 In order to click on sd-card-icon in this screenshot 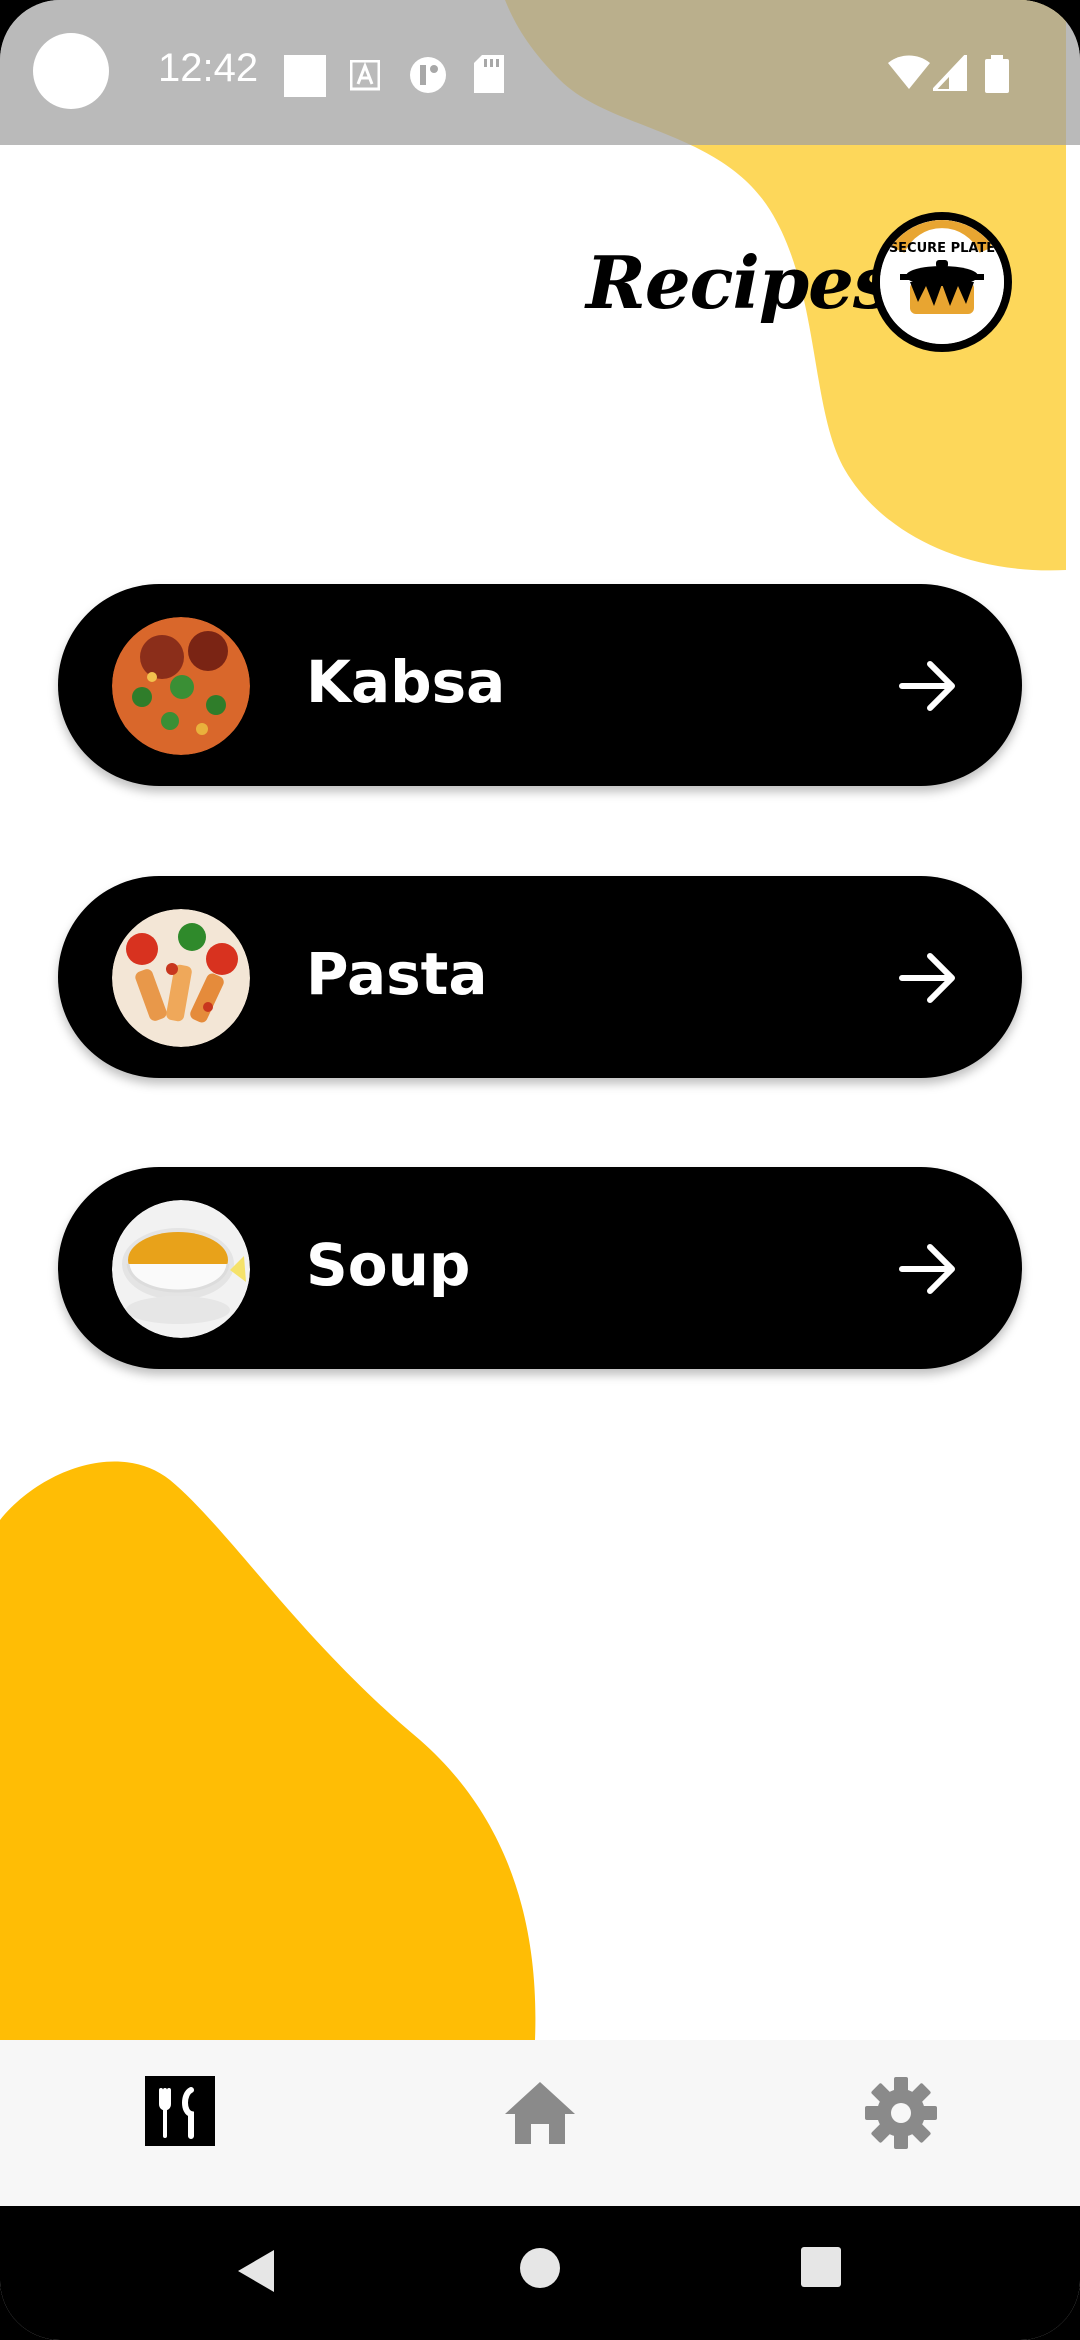, I will do `click(489, 74)`.